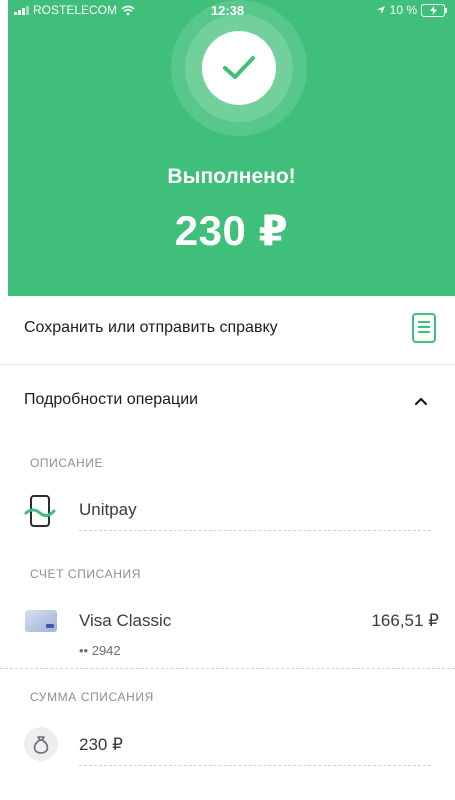 This screenshot has height=800, width=455. What do you see at coordinates (421, 401) in the screenshot?
I see `chevron-up-icon` at bounding box center [421, 401].